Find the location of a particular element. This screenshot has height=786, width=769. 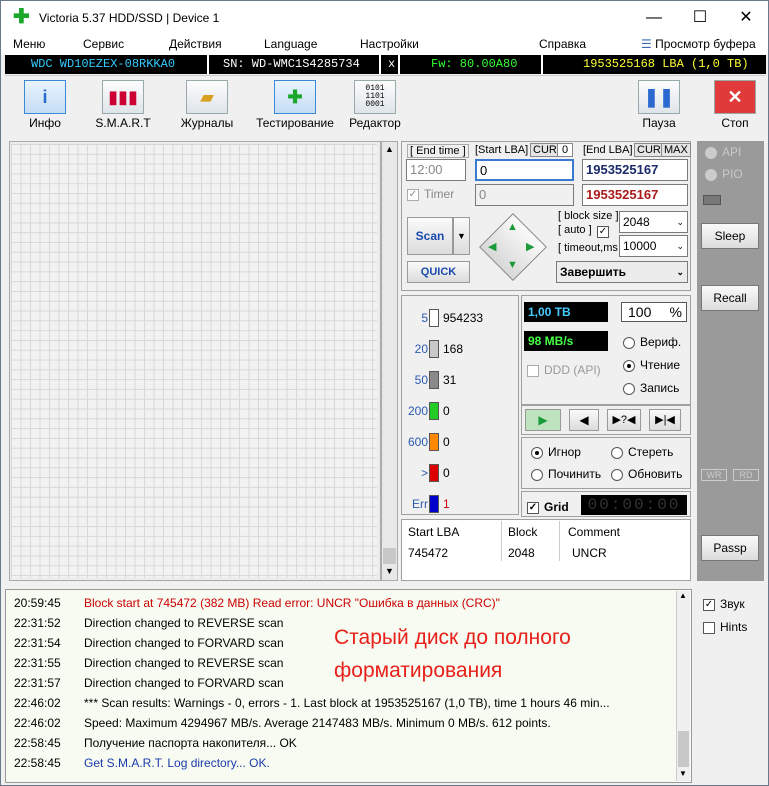

log-time: 22:58:45 is located at coordinates (37, 763).